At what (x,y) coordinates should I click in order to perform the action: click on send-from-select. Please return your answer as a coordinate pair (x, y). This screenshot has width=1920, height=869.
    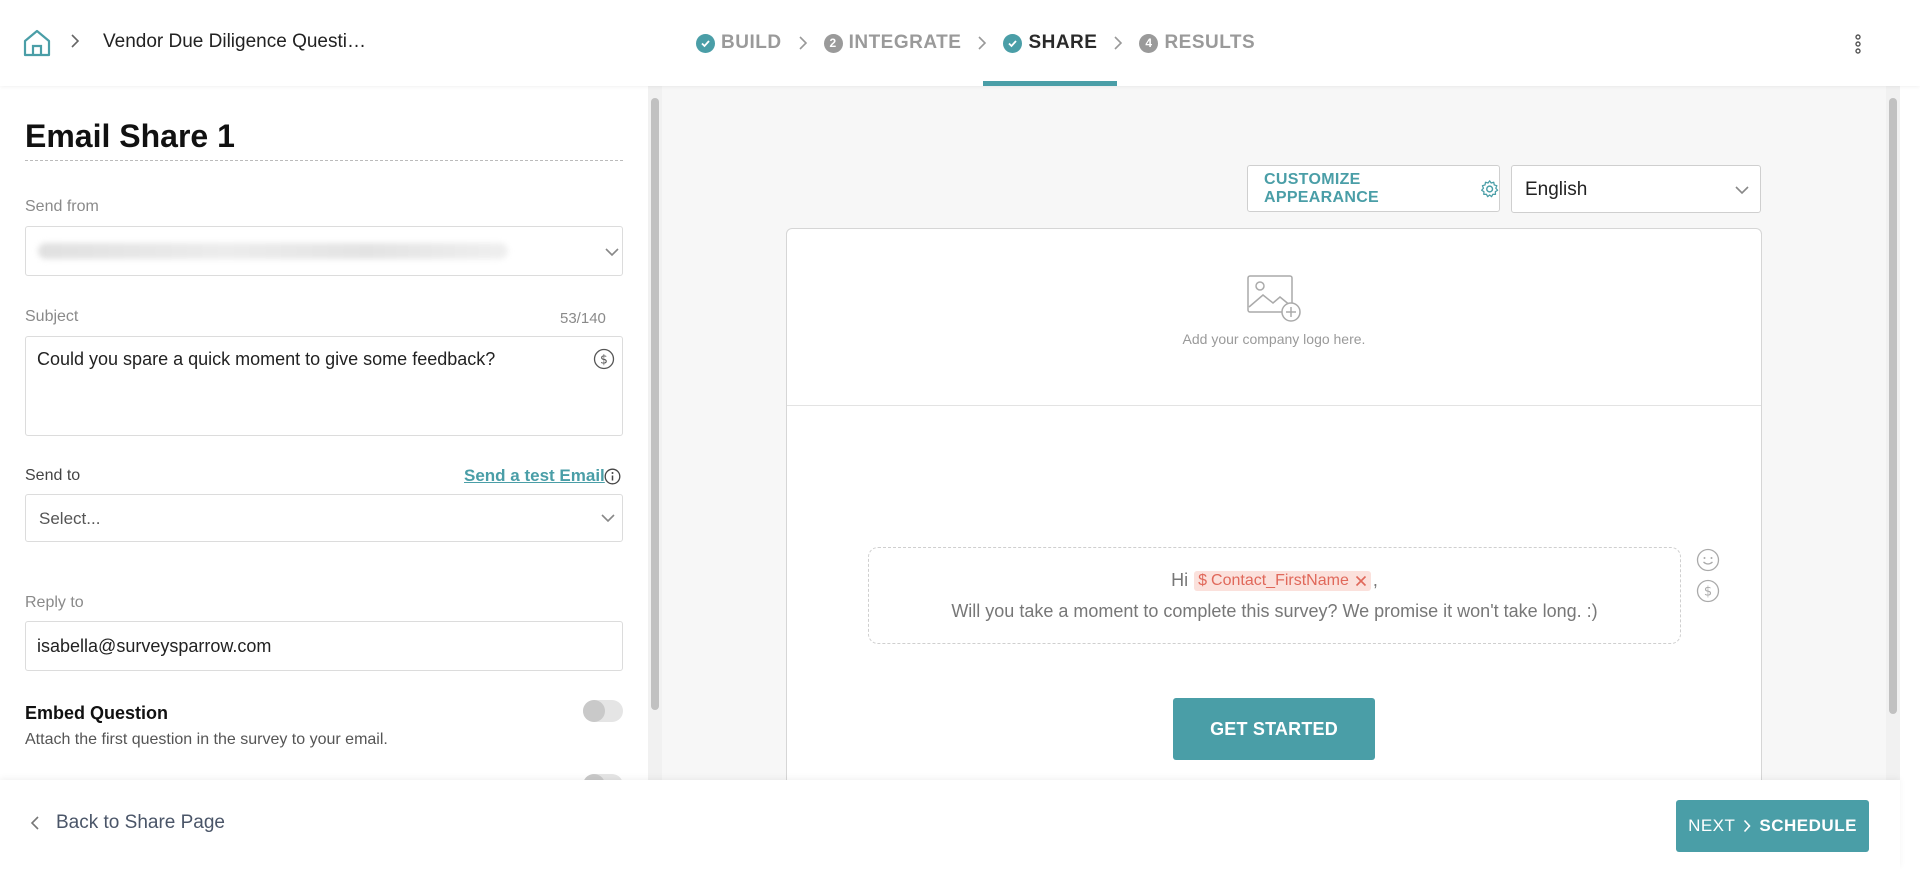
    Looking at the image, I should click on (324, 251).